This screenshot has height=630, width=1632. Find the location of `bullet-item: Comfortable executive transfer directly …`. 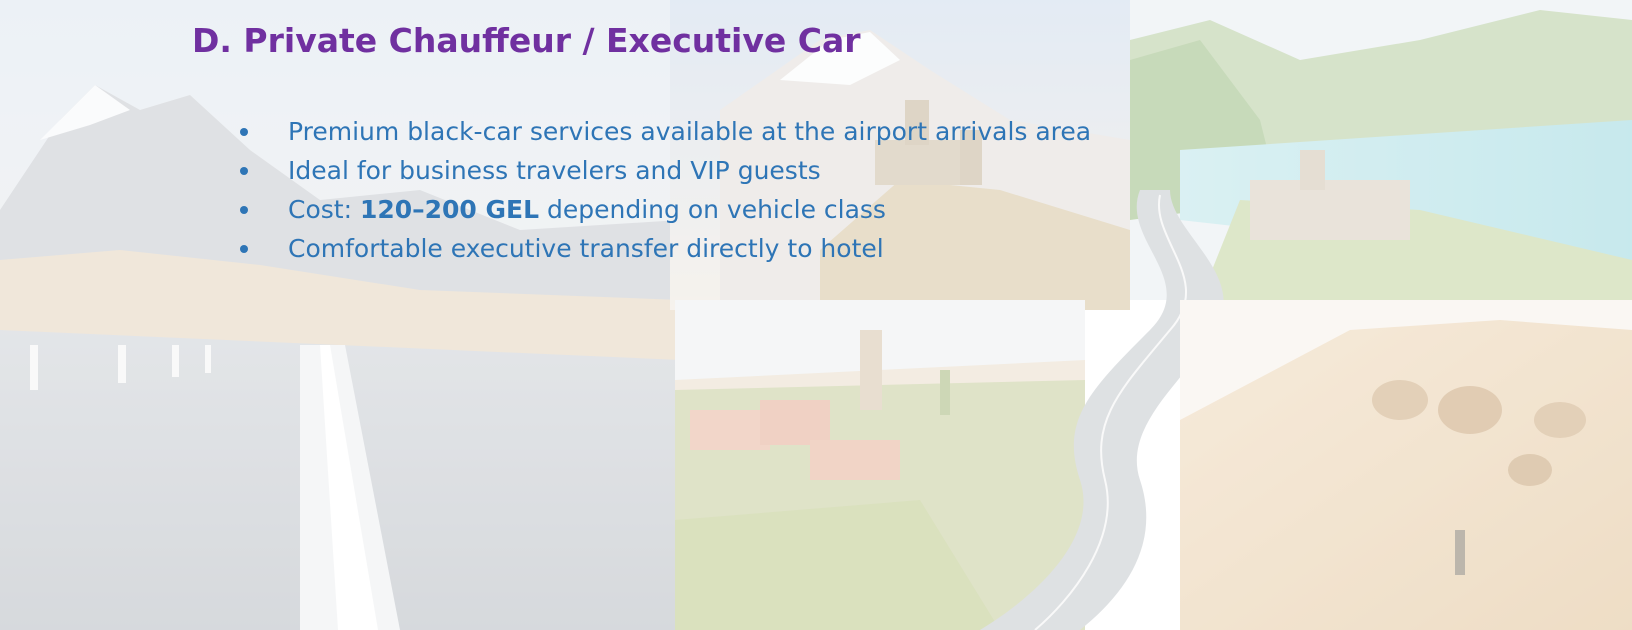

bullet-item: Comfortable executive transfer directly … is located at coordinates (664, 248).